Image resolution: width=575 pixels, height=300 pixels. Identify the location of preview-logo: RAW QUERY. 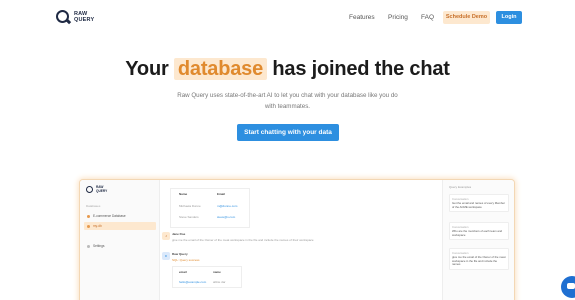
(97, 189).